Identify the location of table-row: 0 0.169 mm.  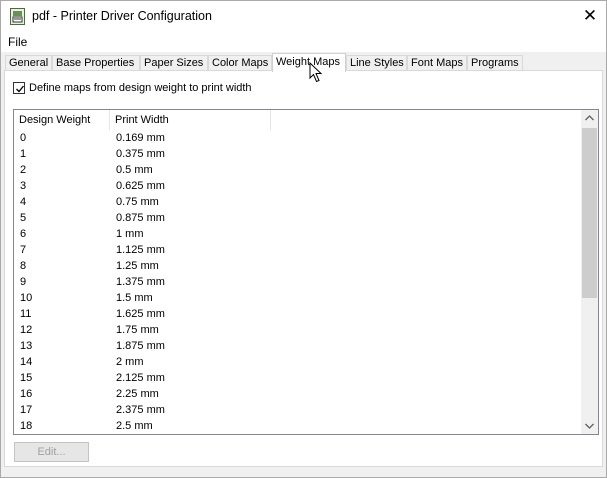
(297, 138).